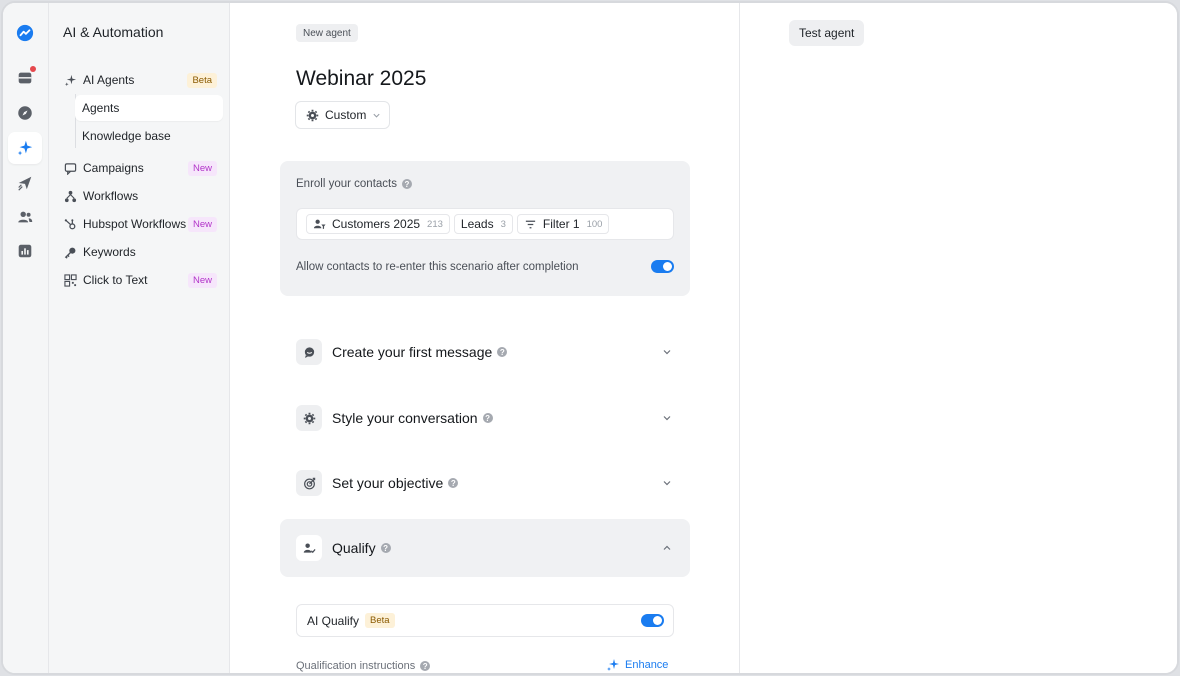  What do you see at coordinates (140, 252) in the screenshot?
I see `sidebar-item-keywords: Keywords` at bounding box center [140, 252].